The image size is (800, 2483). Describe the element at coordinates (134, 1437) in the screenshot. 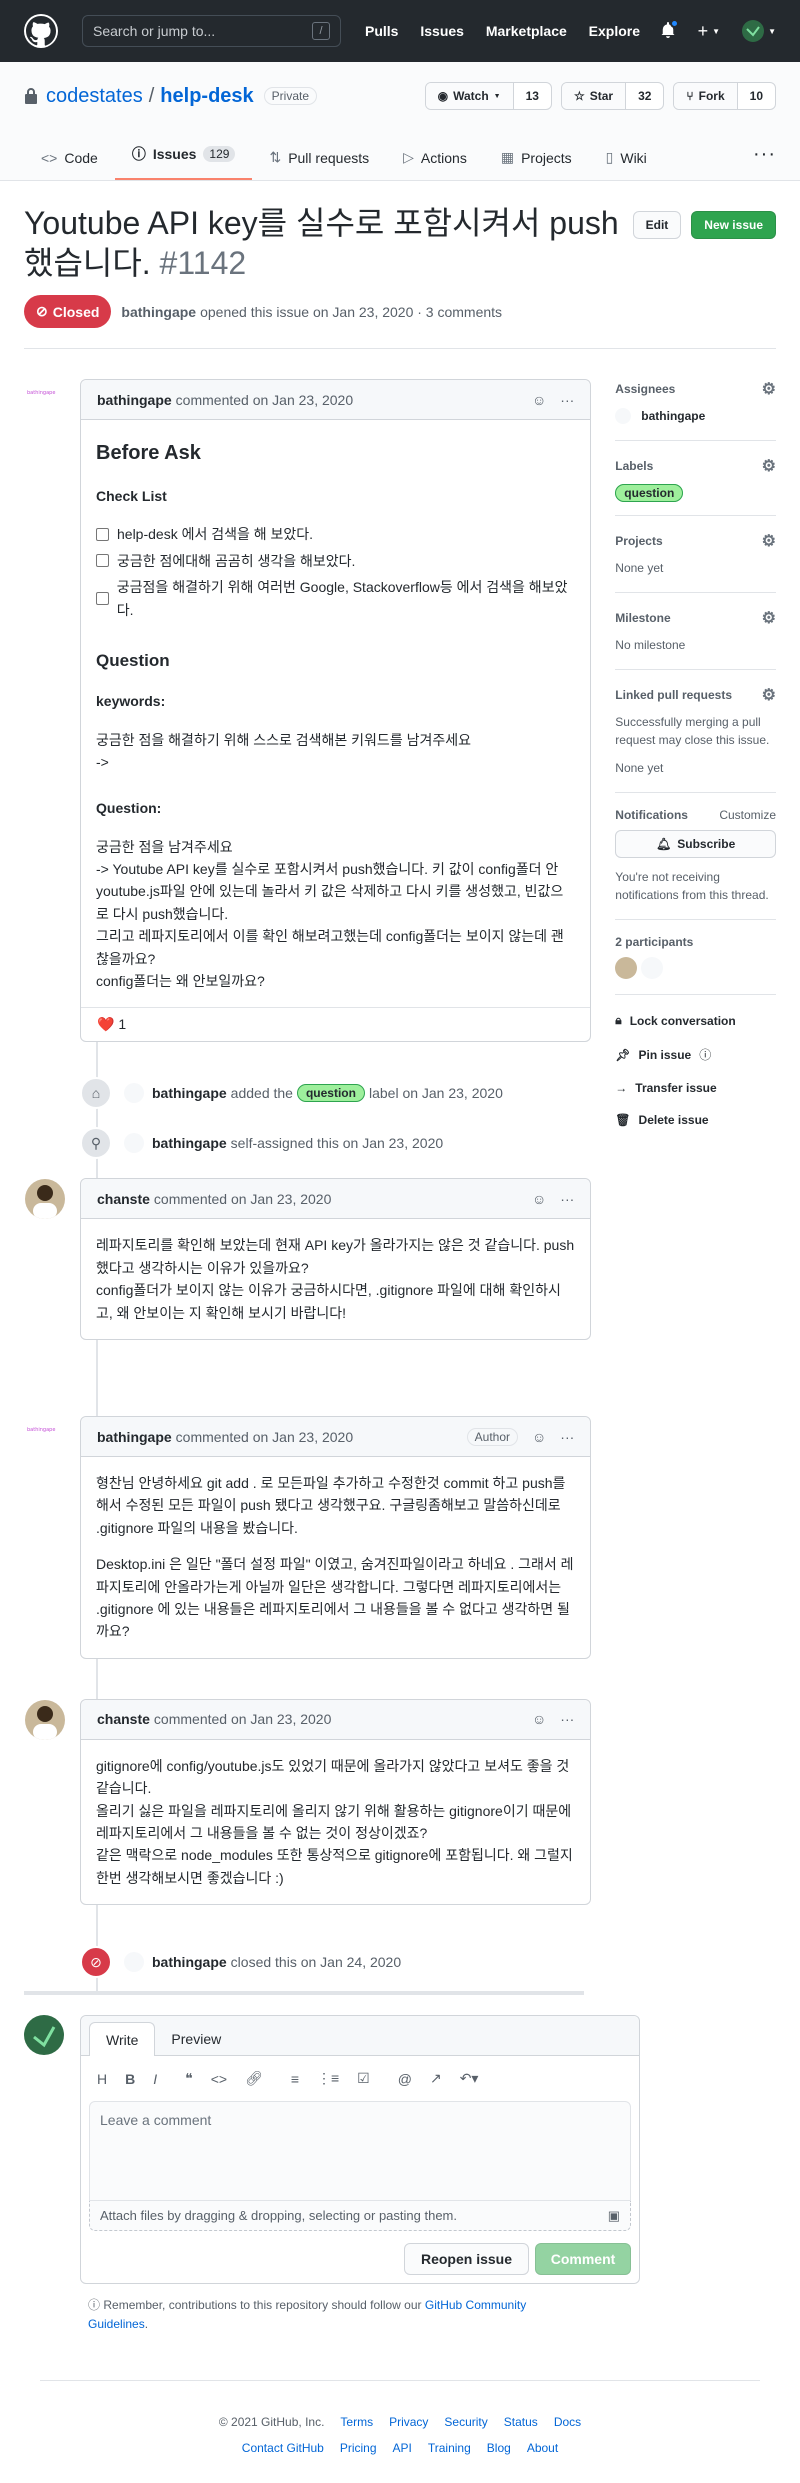

I see `comment-author: bathingape` at that location.